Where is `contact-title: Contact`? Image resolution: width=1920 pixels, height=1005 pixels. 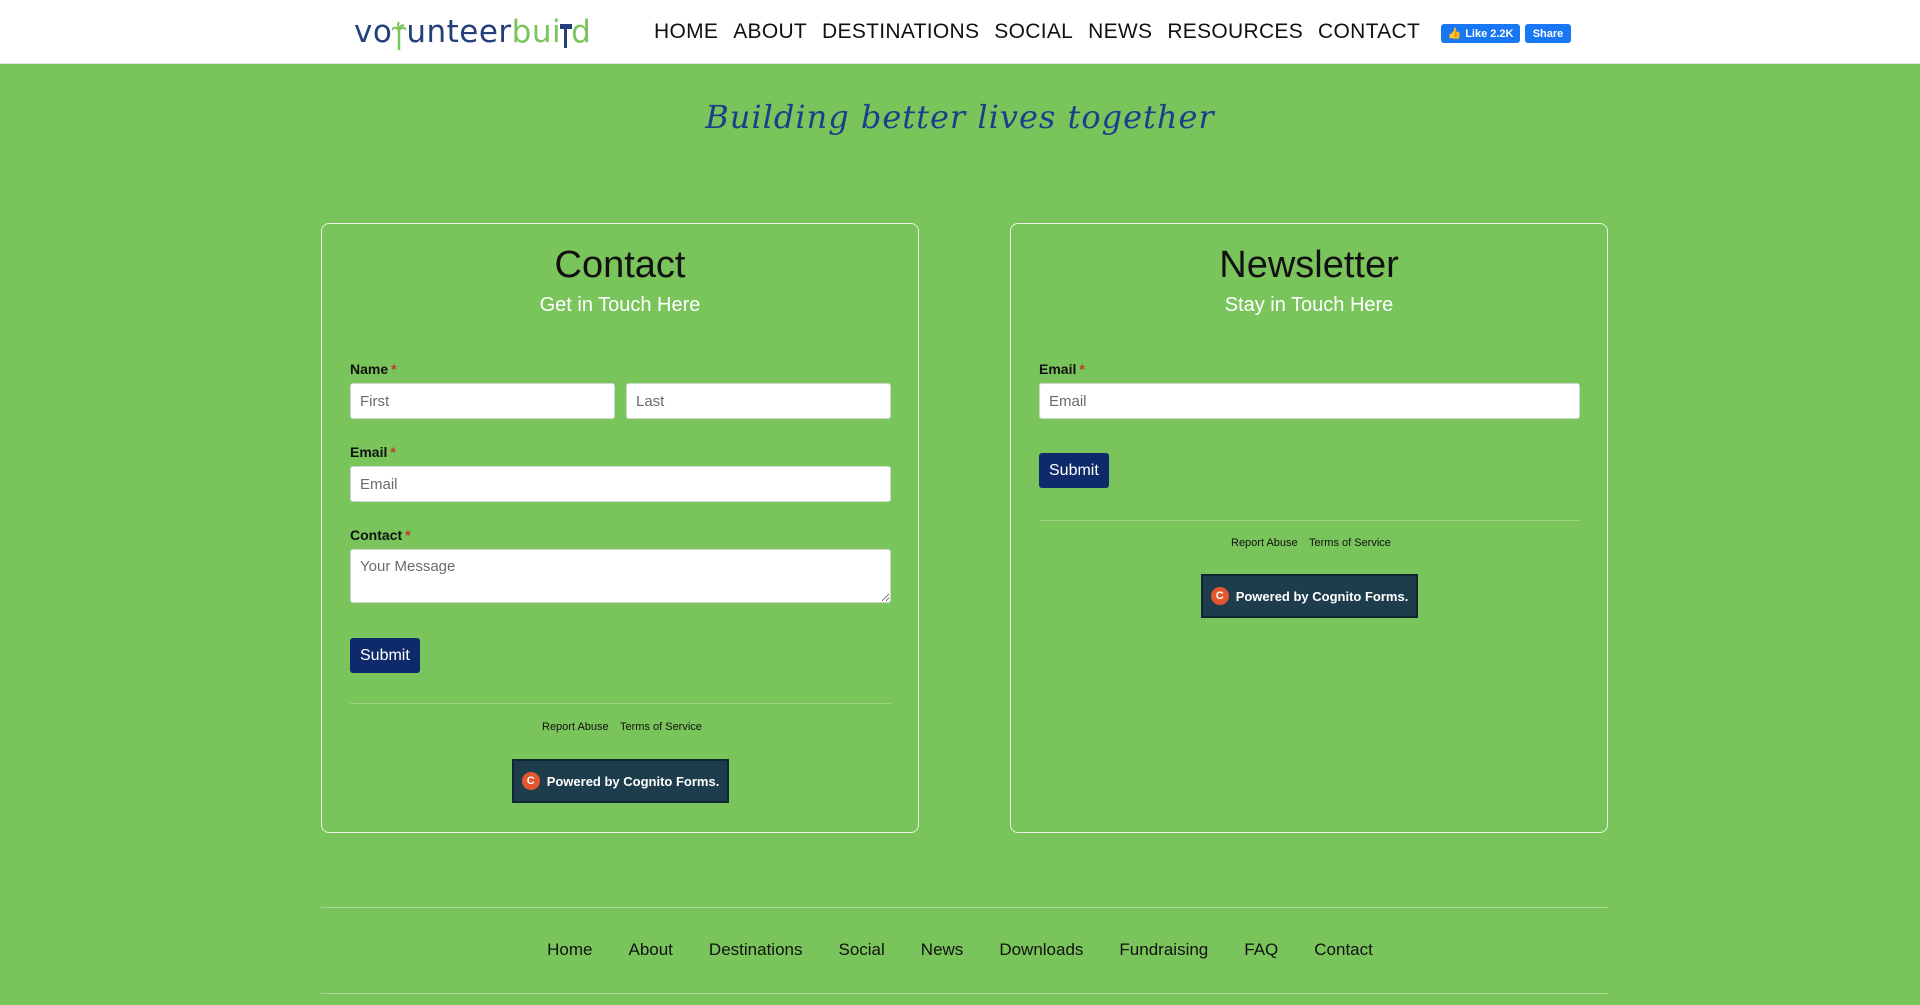
contact-title: Contact is located at coordinates (620, 265).